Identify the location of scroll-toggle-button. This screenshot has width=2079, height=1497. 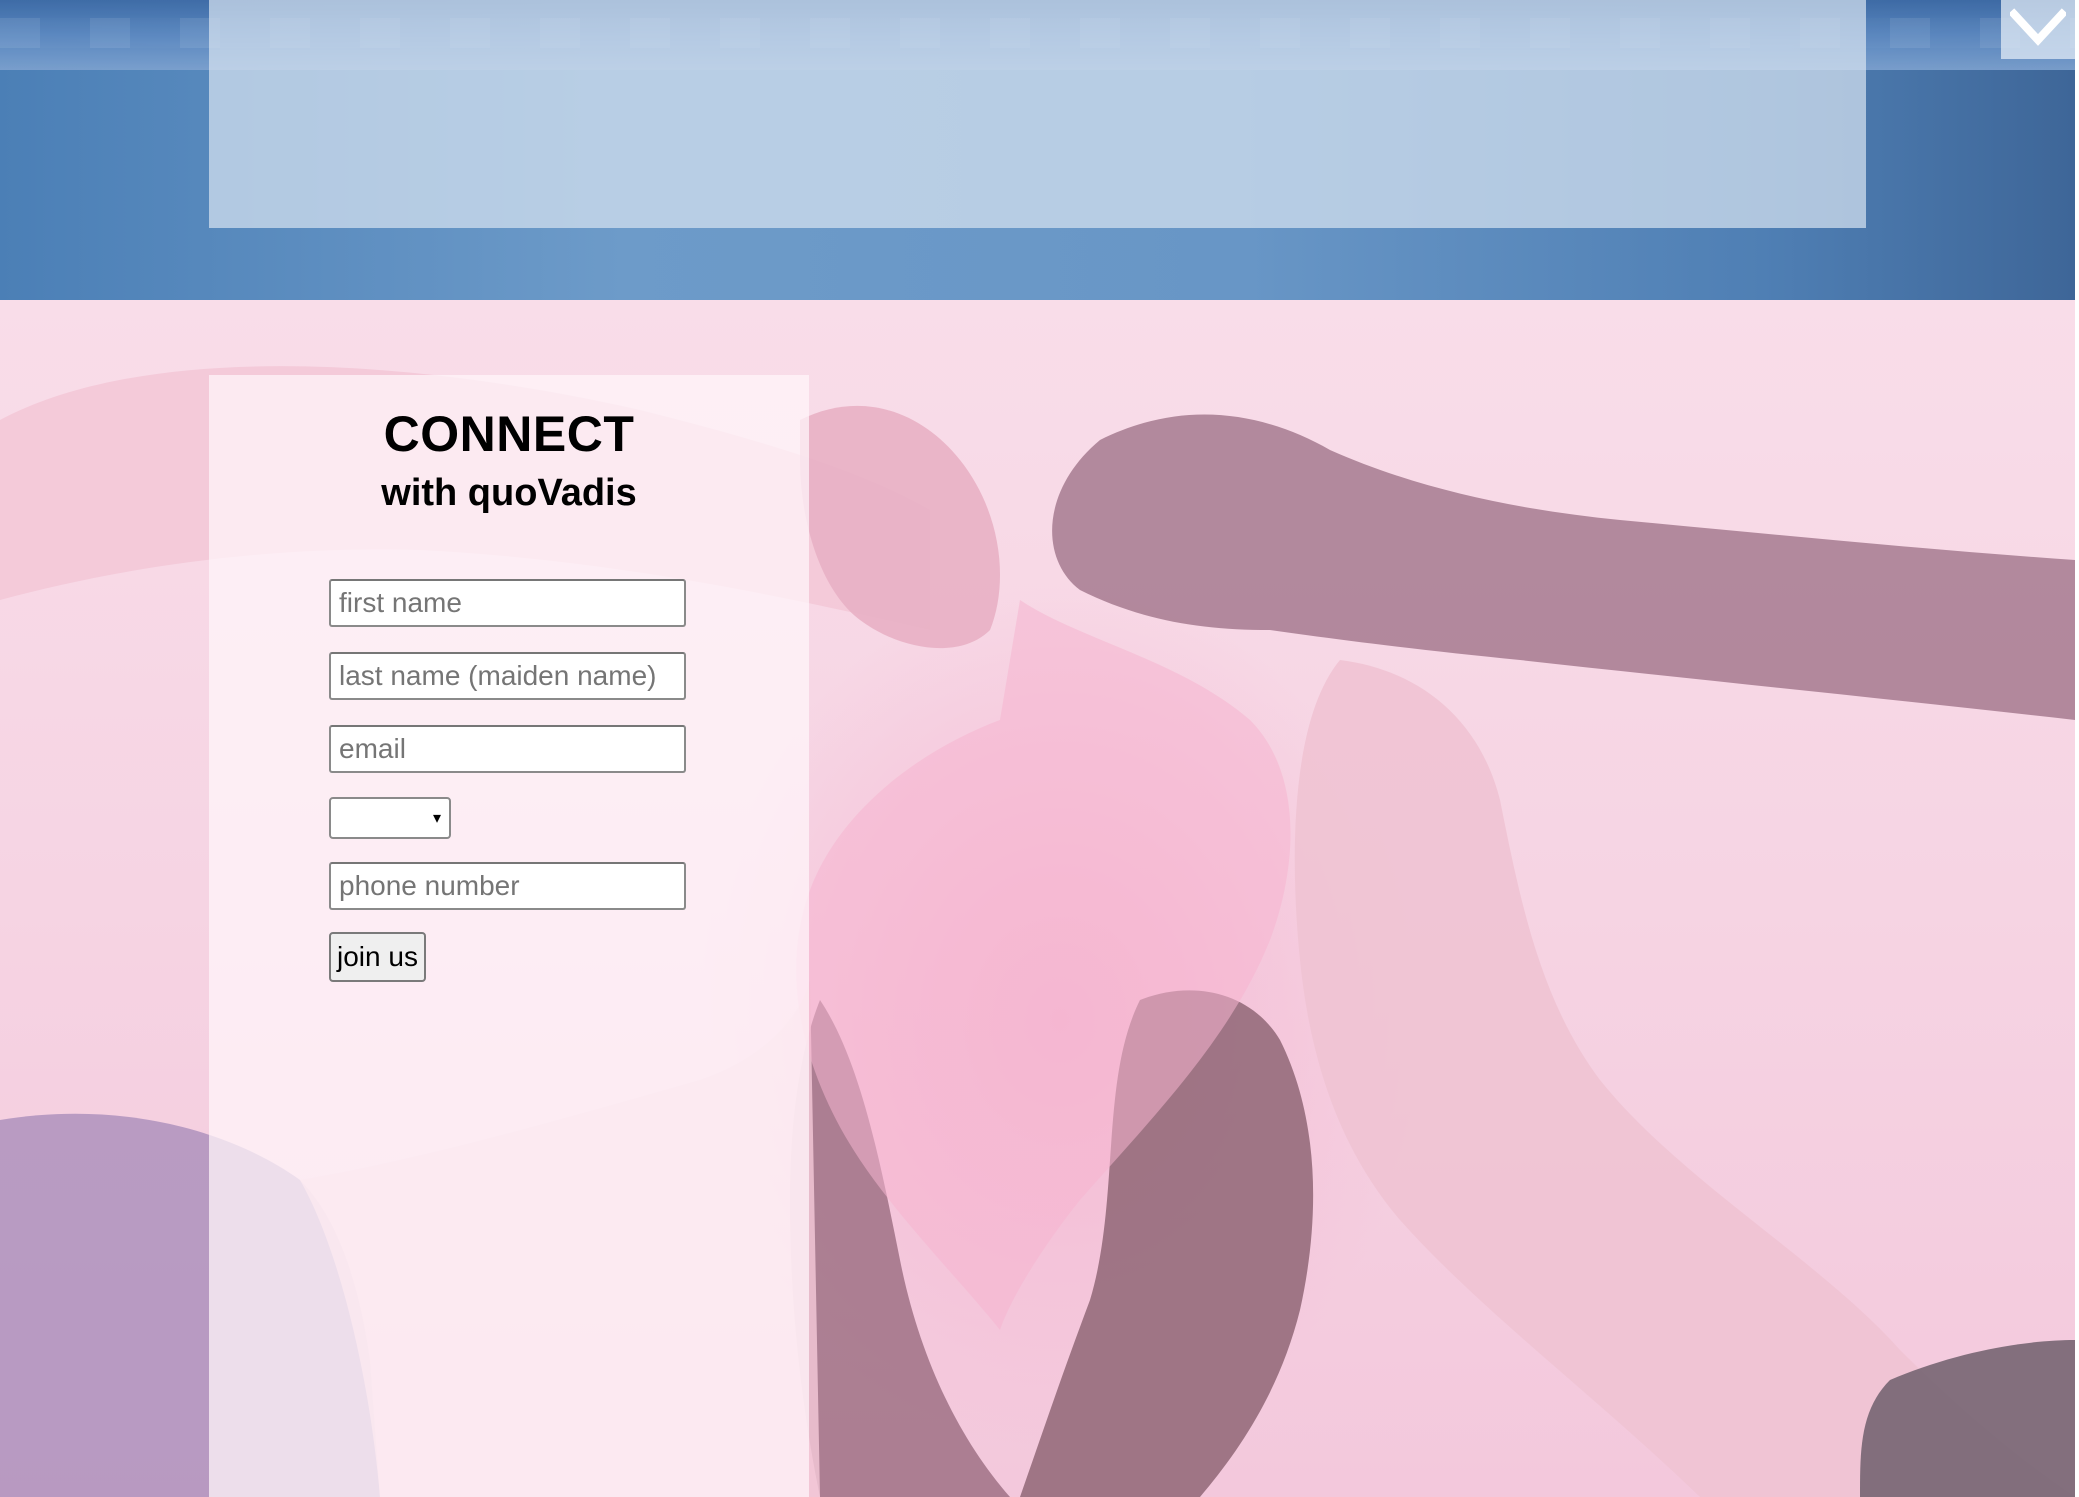
(2038, 29).